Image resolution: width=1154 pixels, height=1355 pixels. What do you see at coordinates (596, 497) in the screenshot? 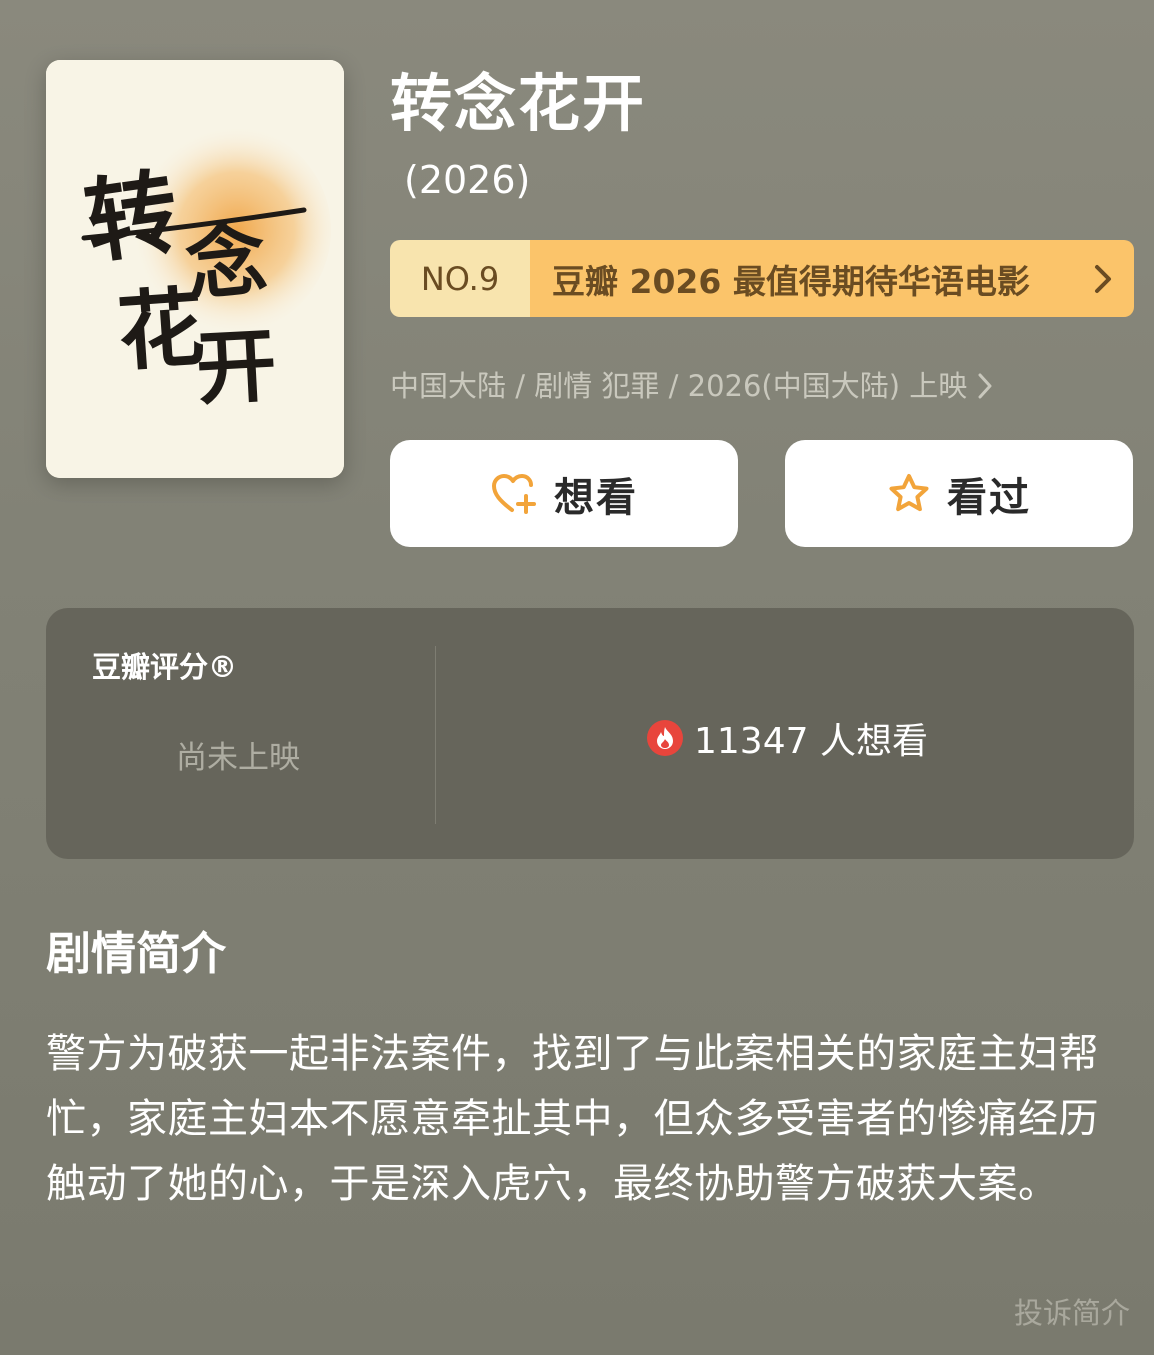
I see `want-to-watch-label: 想看` at bounding box center [596, 497].